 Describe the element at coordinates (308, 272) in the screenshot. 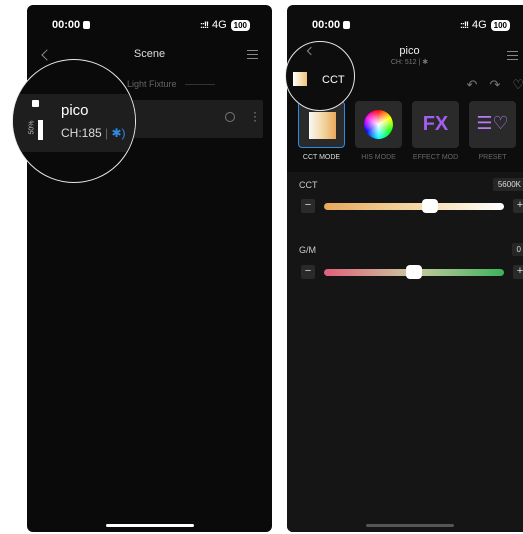

I see `gm-decrease-button: −` at that location.